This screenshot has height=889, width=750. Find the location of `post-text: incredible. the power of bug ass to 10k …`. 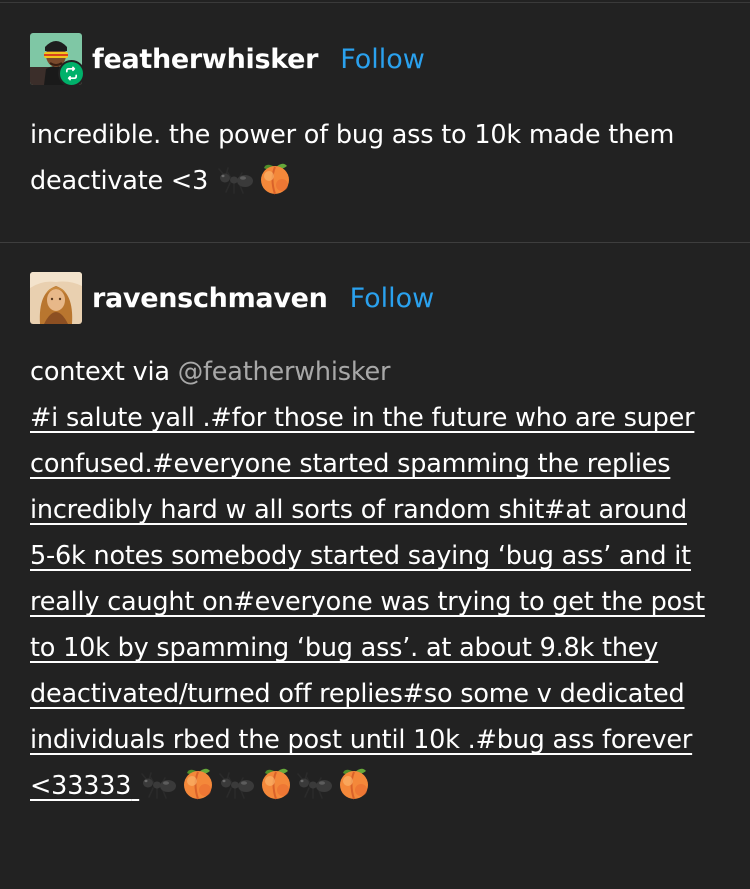

post-text: incredible. the power of bug ass to 10k … is located at coordinates (352, 158).